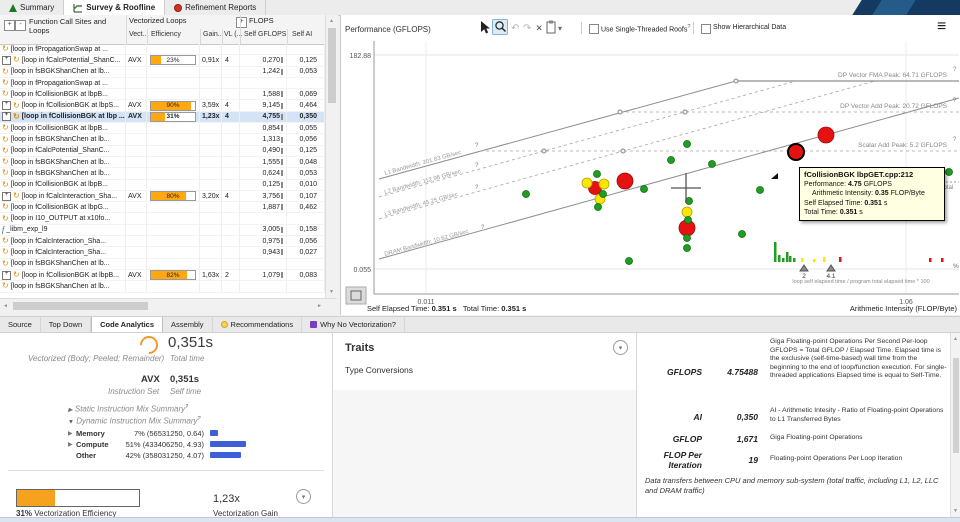 This screenshot has width=960, height=522. What do you see at coordinates (833, 212) in the screenshot?
I see `tooltip-row: Total Time: 0.351 s` at bounding box center [833, 212].